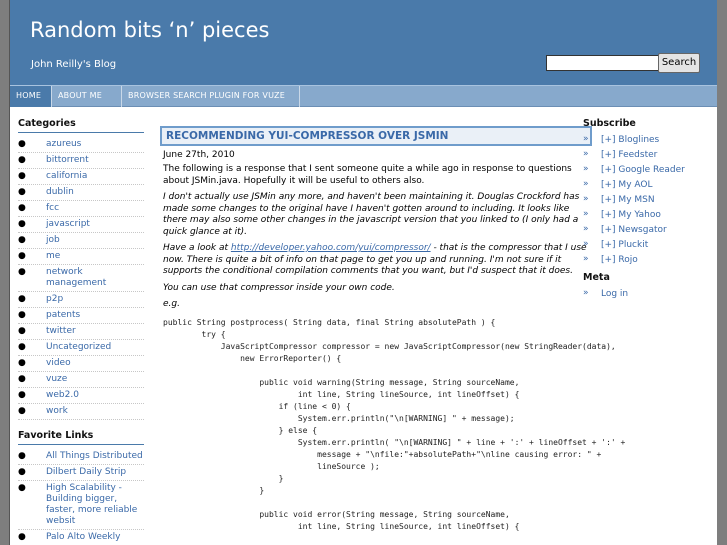 The width and height of the screenshot is (727, 545). Describe the element at coordinates (626, 185) in the screenshot. I see `subscribe-label: [+] My AOL` at that location.